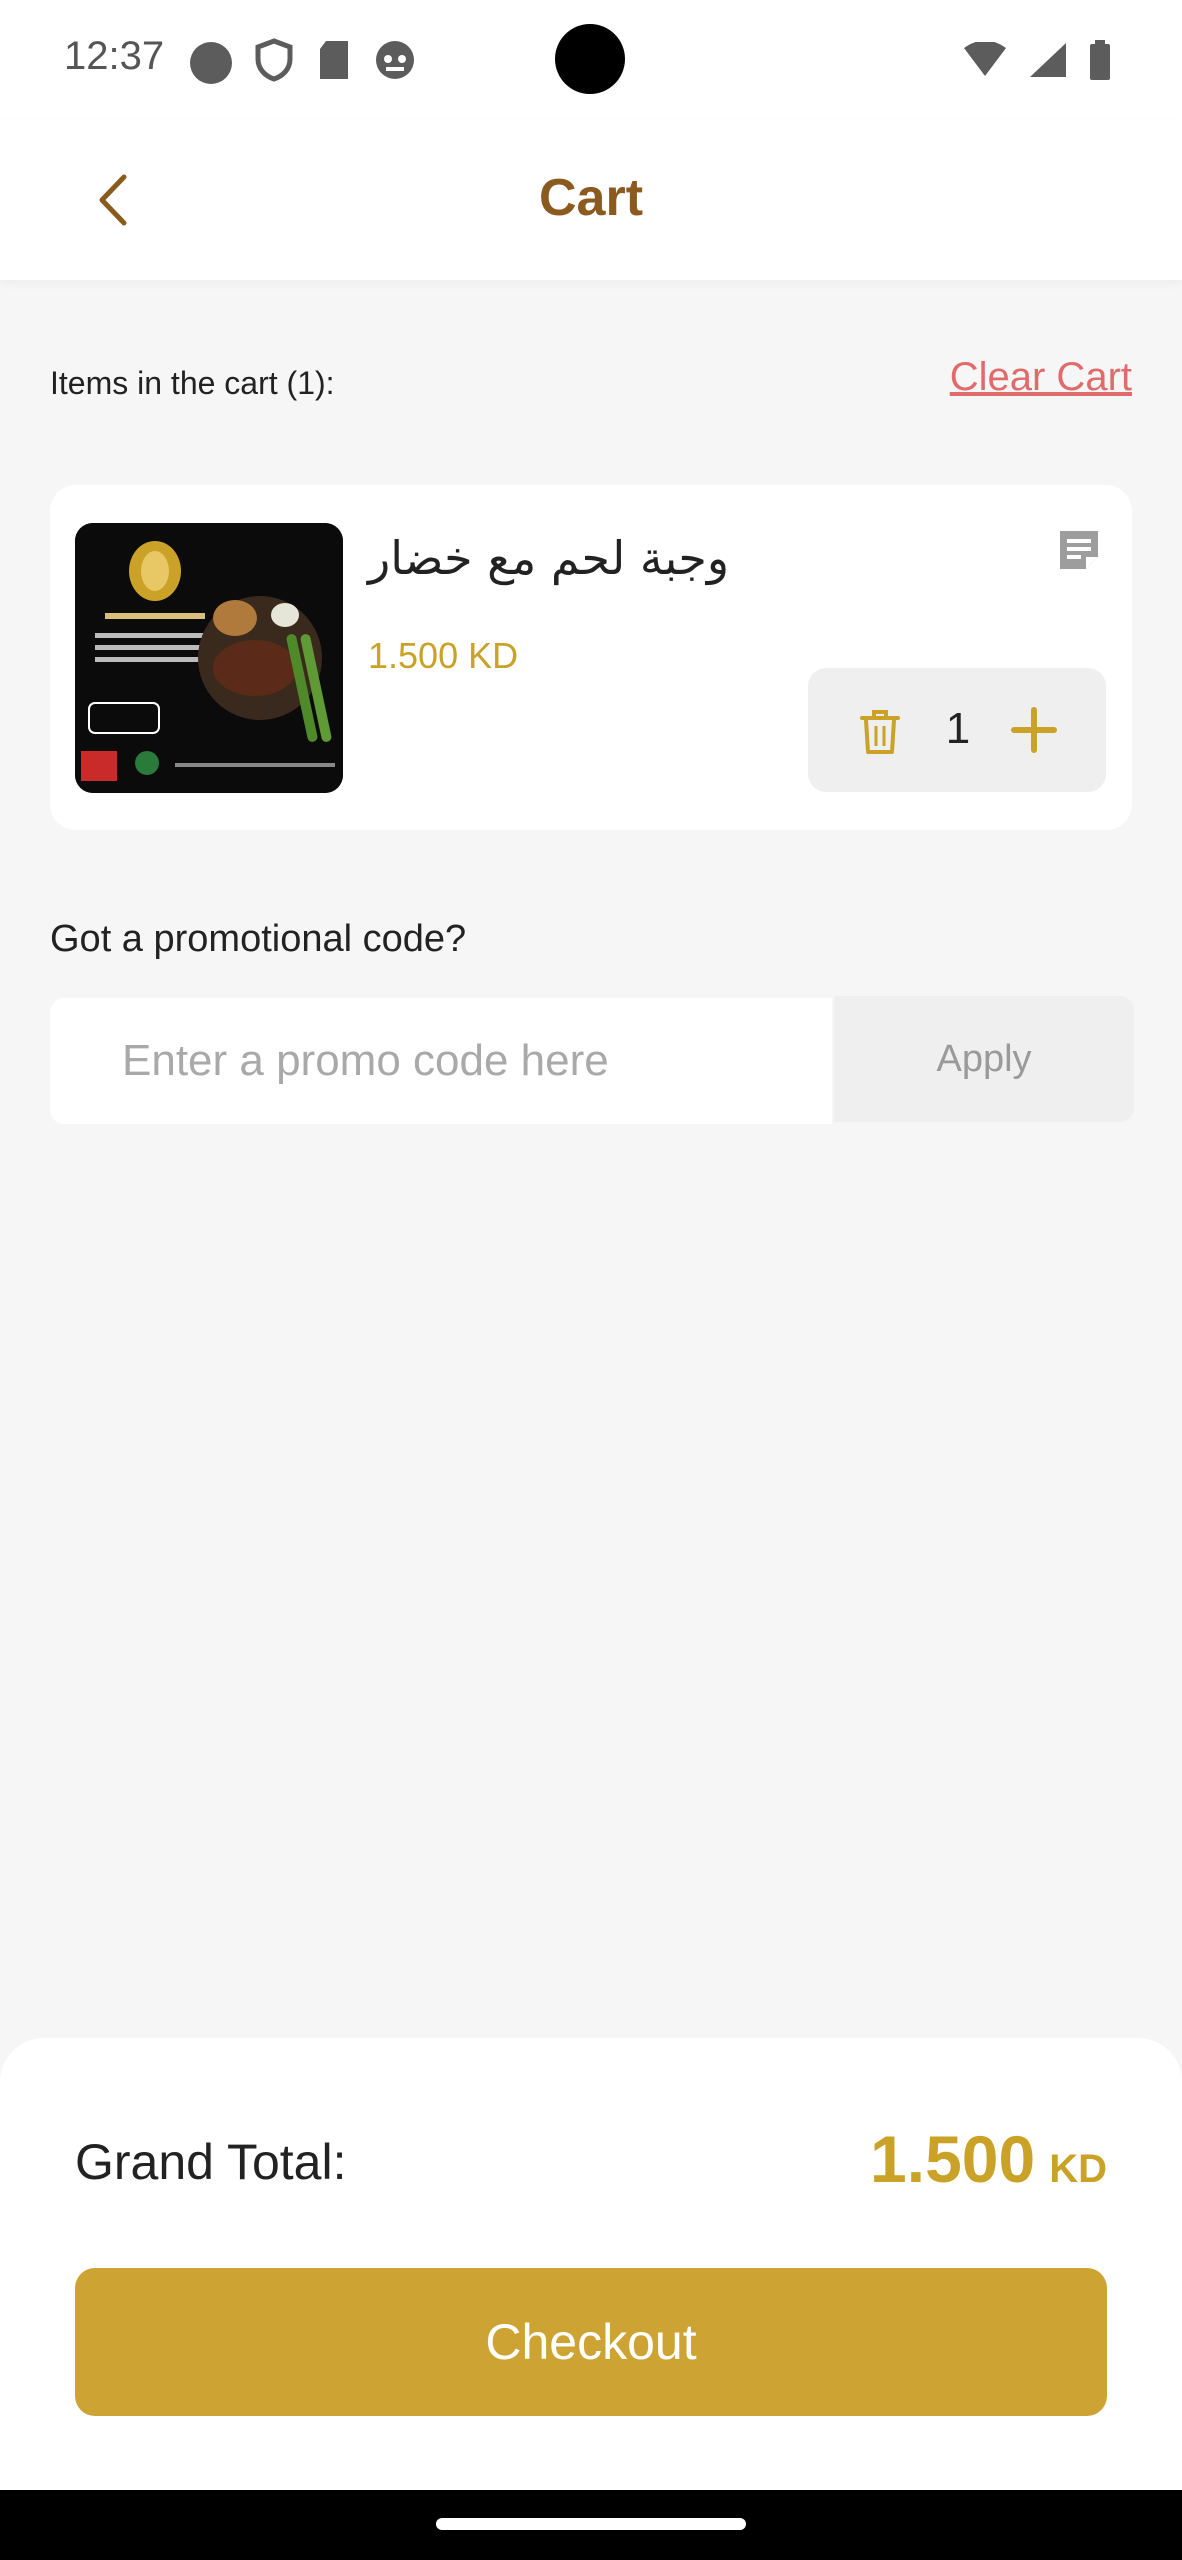  I want to click on quantity-value: 1, so click(958, 728).